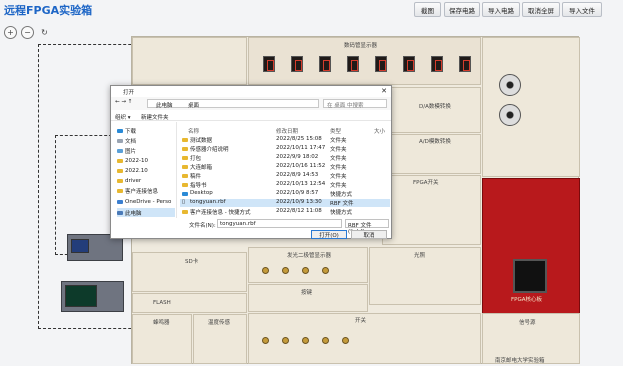 This screenshot has height=366, width=623. I want to click on file-row: 打包 2022/9/9 18:02 文件夹, so click(285, 158).